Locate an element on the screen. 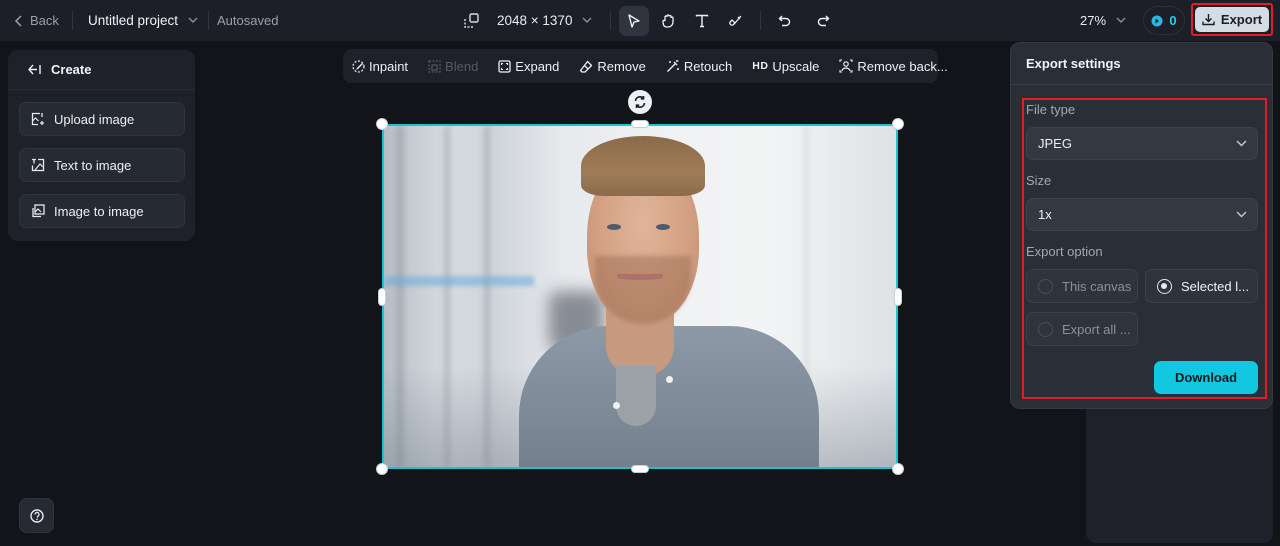 The height and width of the screenshot is (546, 1280). remove-background-icon is located at coordinates (846, 66).